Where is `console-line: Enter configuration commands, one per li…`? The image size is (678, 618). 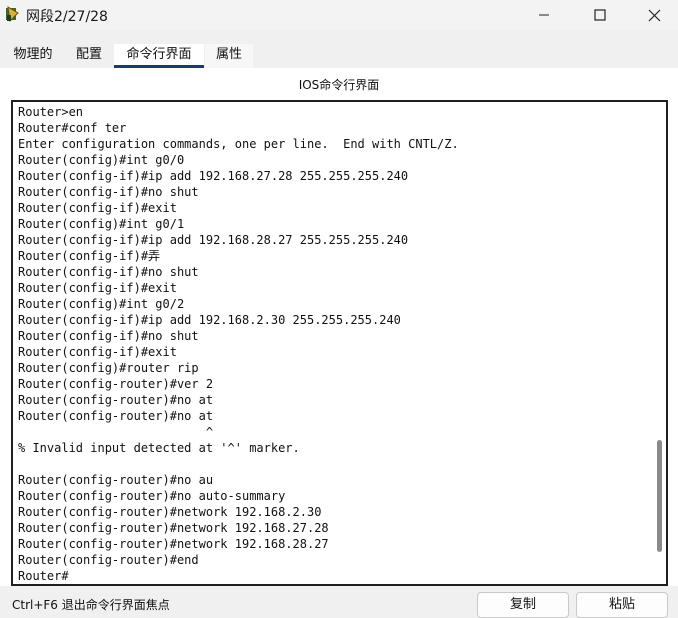
console-line: Enter configuration commands, one per li… is located at coordinates (238, 144).